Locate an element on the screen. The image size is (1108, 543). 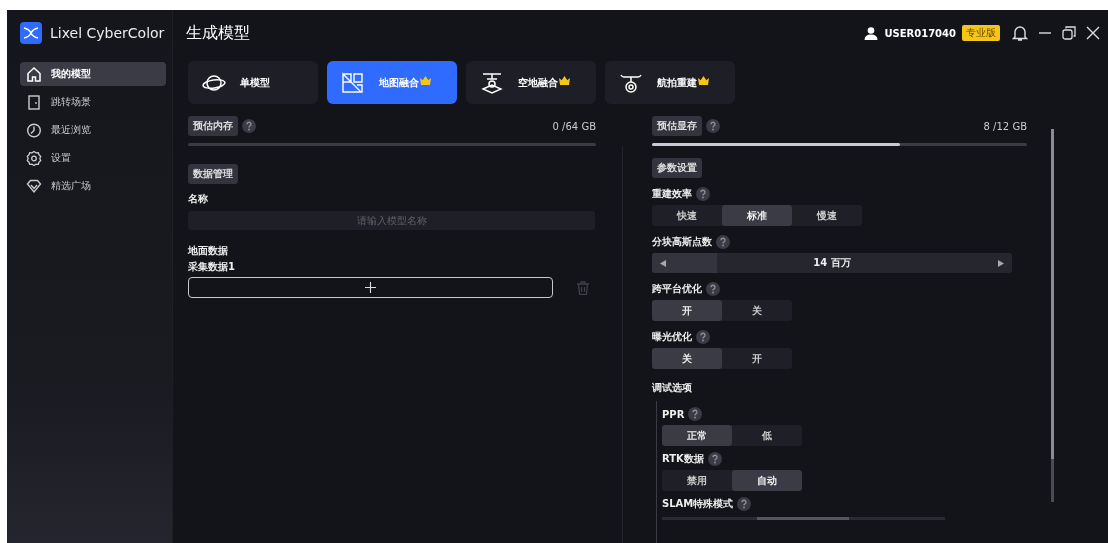
setting-label: 分块高斯点数 is located at coordinates (682, 242).